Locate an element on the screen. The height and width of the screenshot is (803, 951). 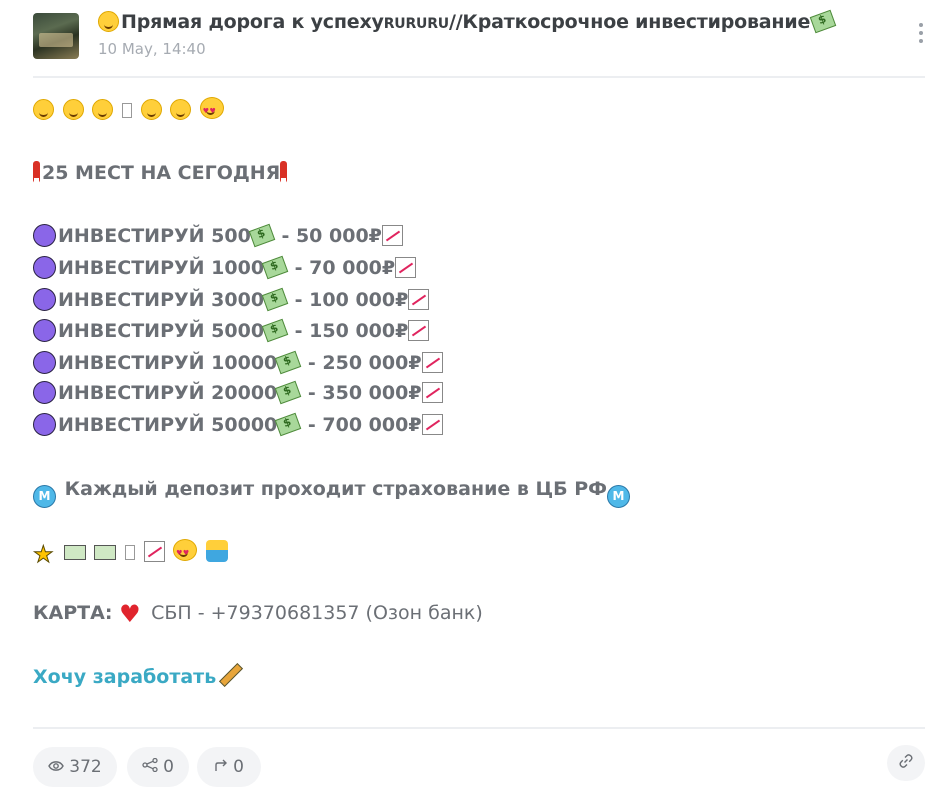
grinning-face-icon is located at coordinates (43, 109).